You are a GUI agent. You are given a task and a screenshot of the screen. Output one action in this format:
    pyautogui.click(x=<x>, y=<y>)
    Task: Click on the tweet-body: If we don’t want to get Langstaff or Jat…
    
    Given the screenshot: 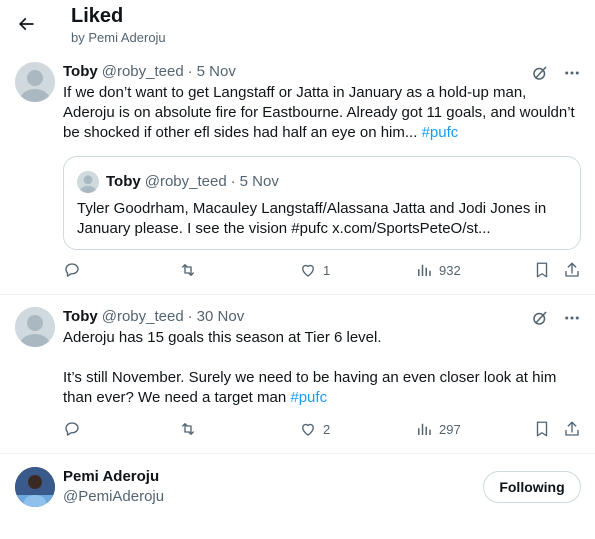 What is the action you would take?
    pyautogui.click(x=319, y=112)
    